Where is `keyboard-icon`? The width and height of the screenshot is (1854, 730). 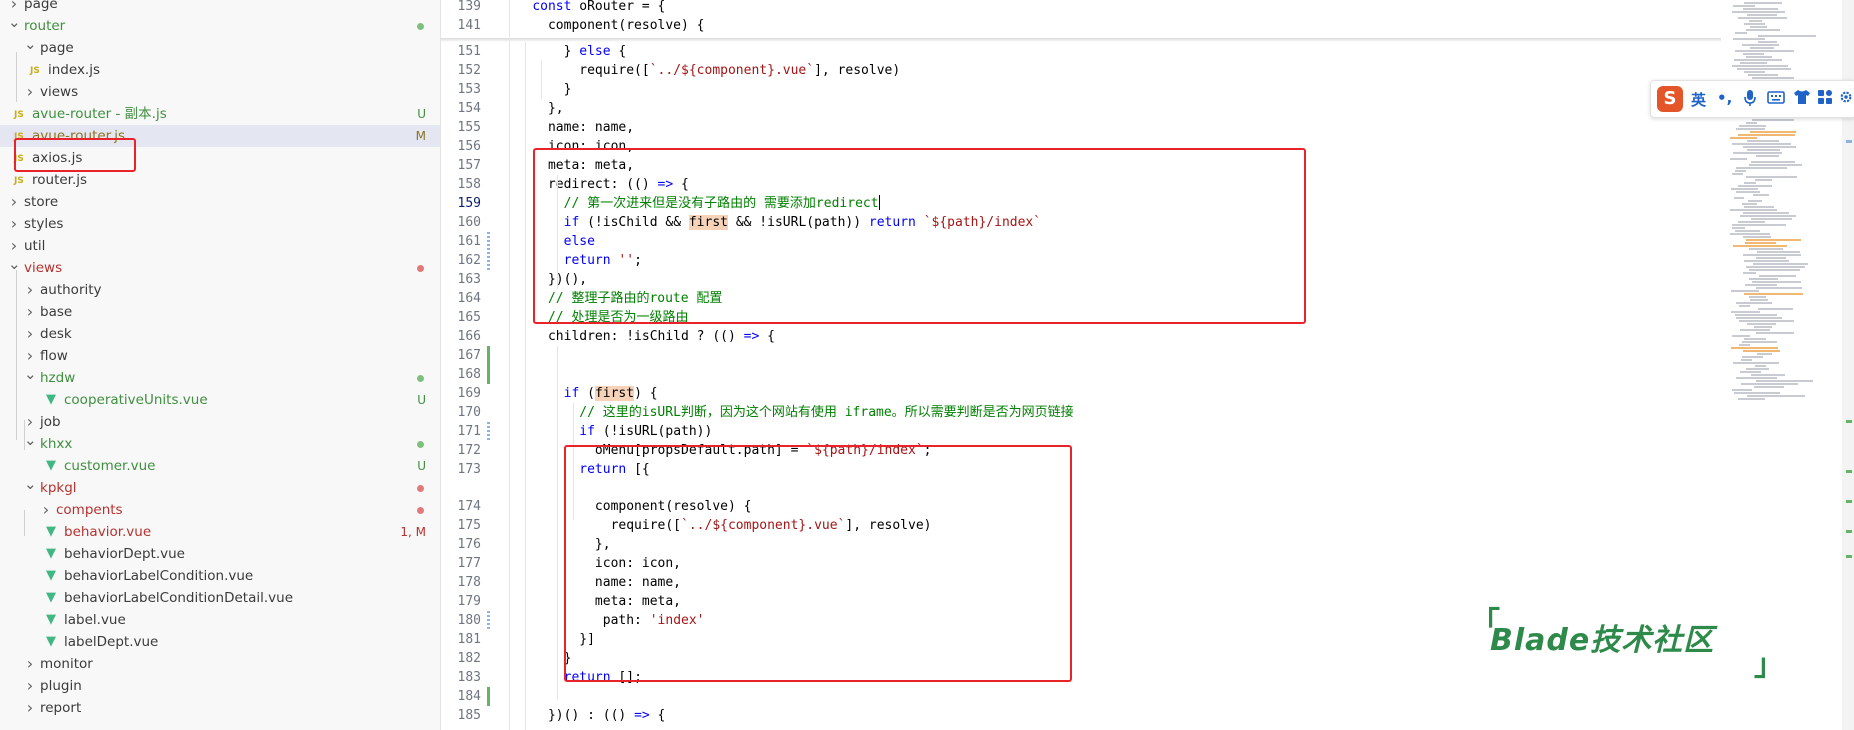 keyboard-icon is located at coordinates (1776, 99).